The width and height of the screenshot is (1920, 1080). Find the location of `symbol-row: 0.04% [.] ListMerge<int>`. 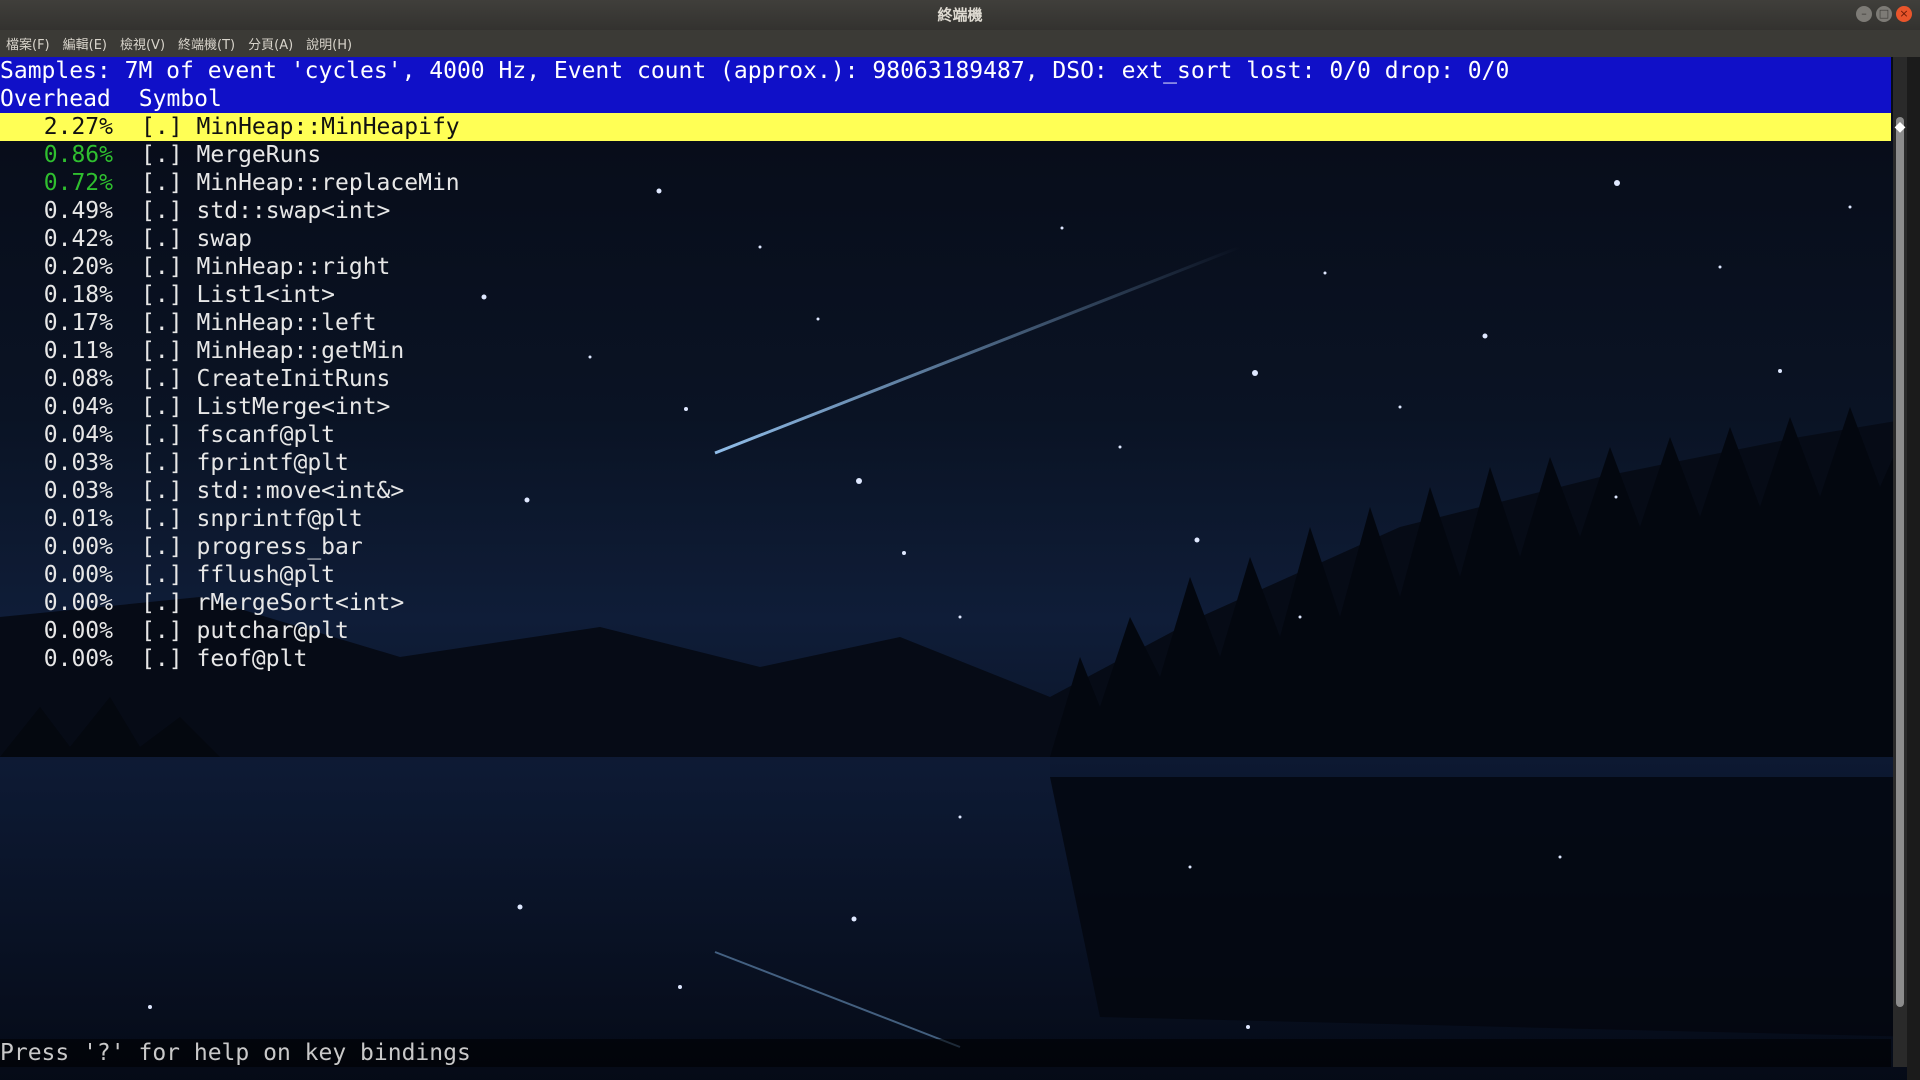

symbol-row: 0.04% [.] ListMerge<int> is located at coordinates (945, 407).